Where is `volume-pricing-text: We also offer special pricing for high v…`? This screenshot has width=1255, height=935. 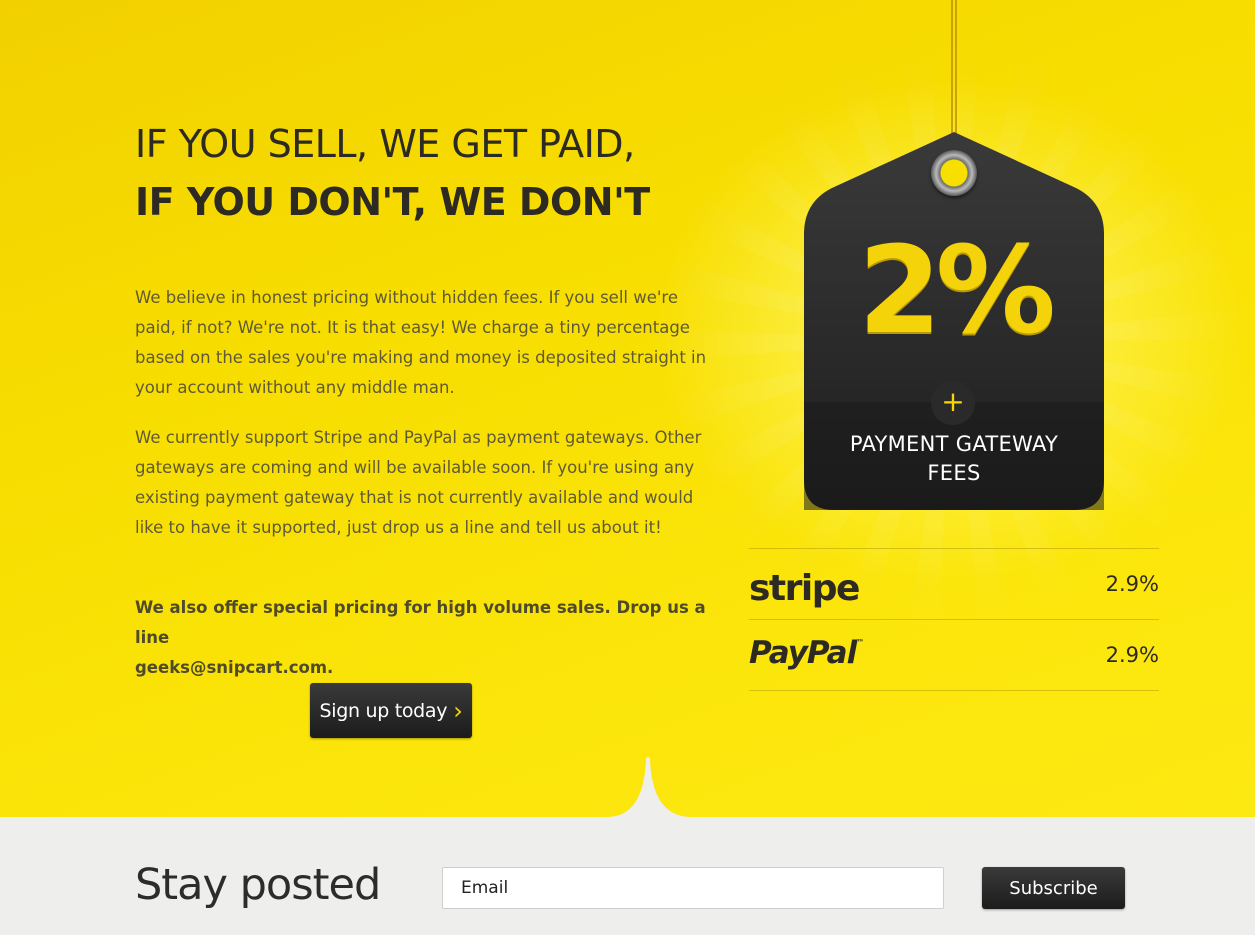
volume-pricing-text: We also offer special pricing for high v… is located at coordinates (420, 622).